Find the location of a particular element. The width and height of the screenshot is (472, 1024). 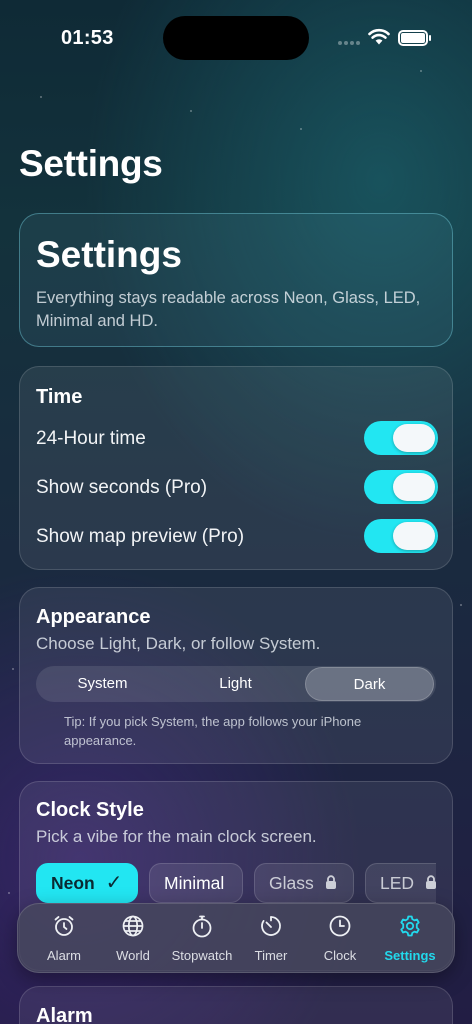

battery-icon is located at coordinates (414, 38).